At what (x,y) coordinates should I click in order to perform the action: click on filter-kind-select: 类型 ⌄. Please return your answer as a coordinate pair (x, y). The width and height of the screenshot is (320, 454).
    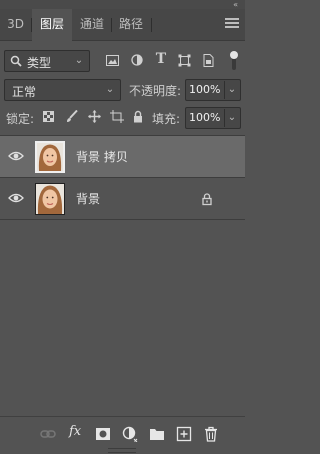
    Looking at the image, I should click on (47, 61).